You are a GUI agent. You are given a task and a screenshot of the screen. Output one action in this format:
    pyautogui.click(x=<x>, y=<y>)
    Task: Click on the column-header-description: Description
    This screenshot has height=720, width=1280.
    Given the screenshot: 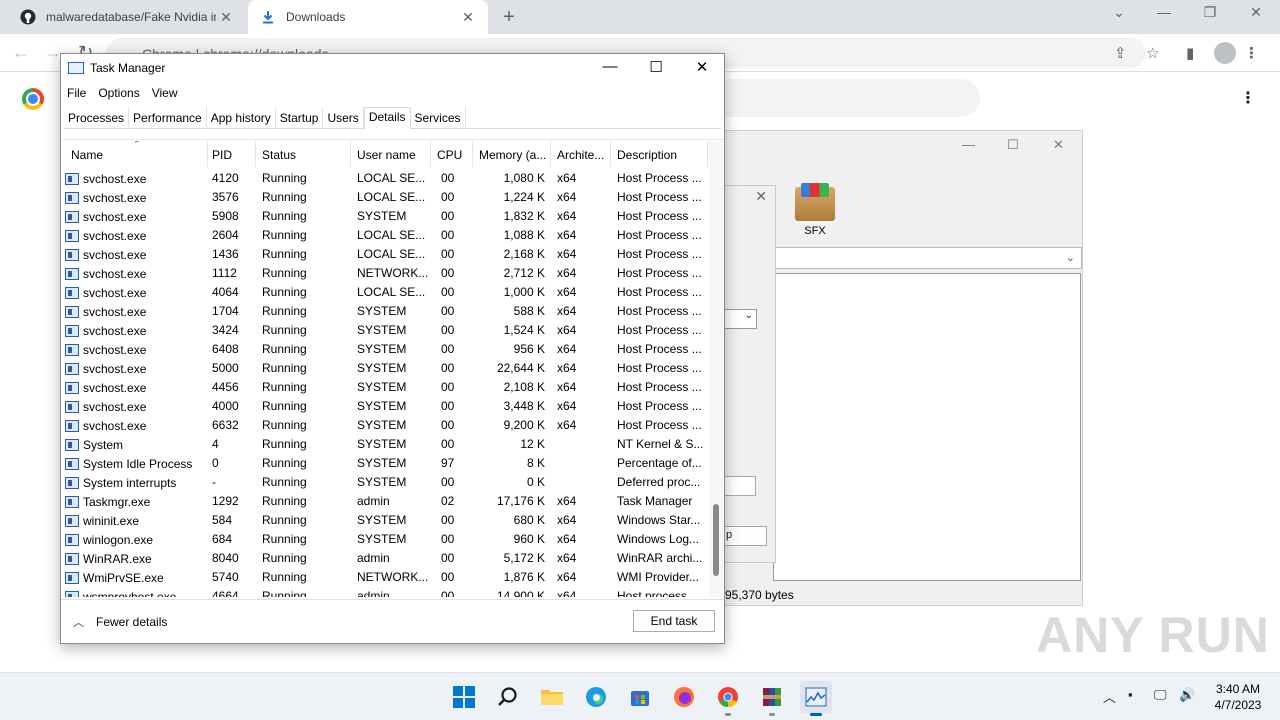 What is the action you would take?
    pyautogui.click(x=659, y=154)
    